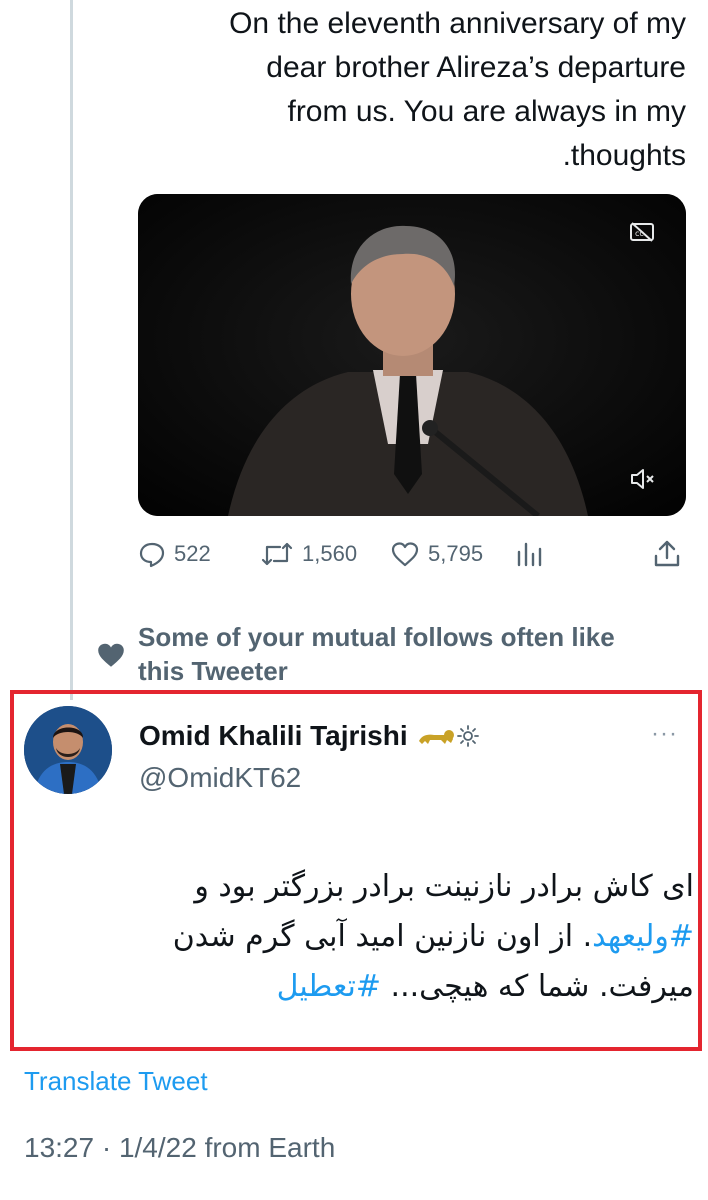 This screenshot has width=708, height=1200. Describe the element at coordinates (330, 553) in the screenshot. I see `retweet-count: 1,560` at that location.